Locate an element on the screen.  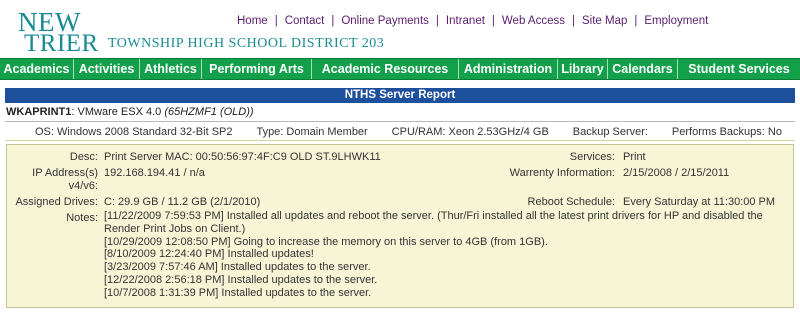
desc-label: Desc: is located at coordinates (83, 157).